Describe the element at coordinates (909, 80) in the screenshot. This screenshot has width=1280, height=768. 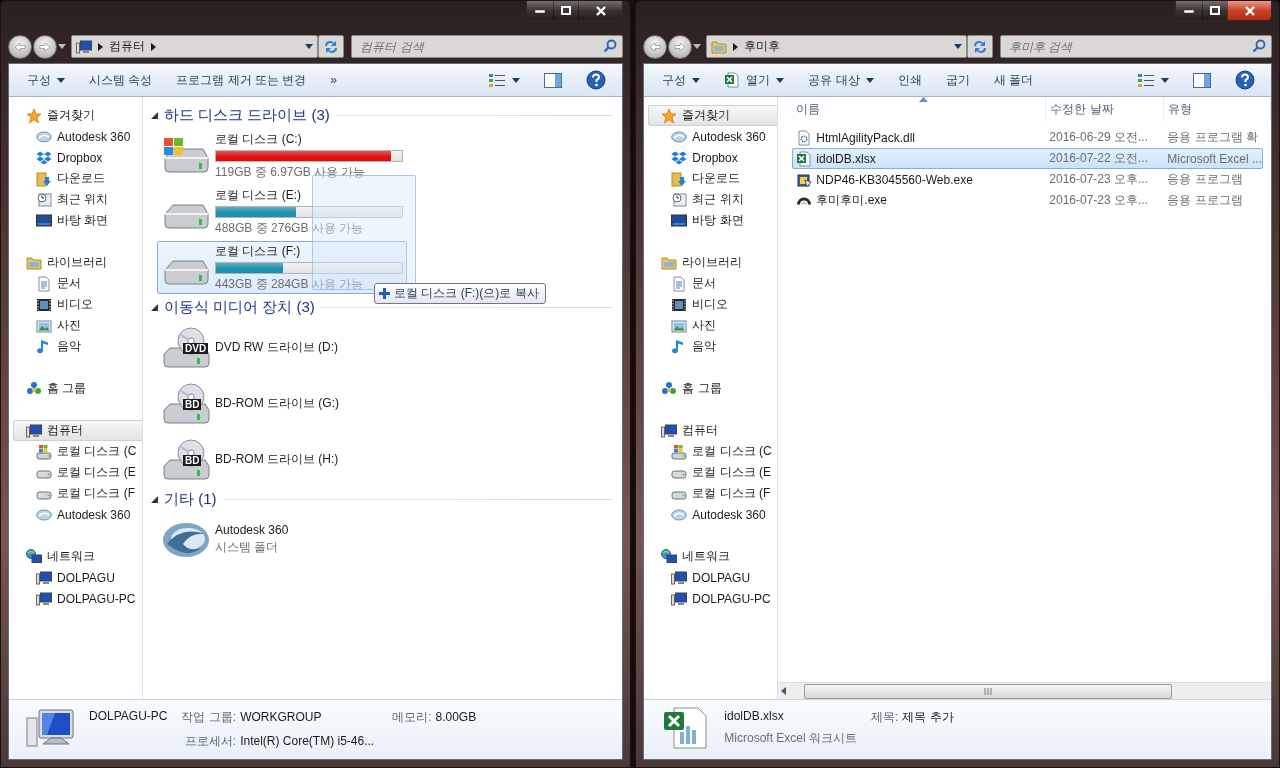
I see `toolbar-button: 인쇄` at that location.